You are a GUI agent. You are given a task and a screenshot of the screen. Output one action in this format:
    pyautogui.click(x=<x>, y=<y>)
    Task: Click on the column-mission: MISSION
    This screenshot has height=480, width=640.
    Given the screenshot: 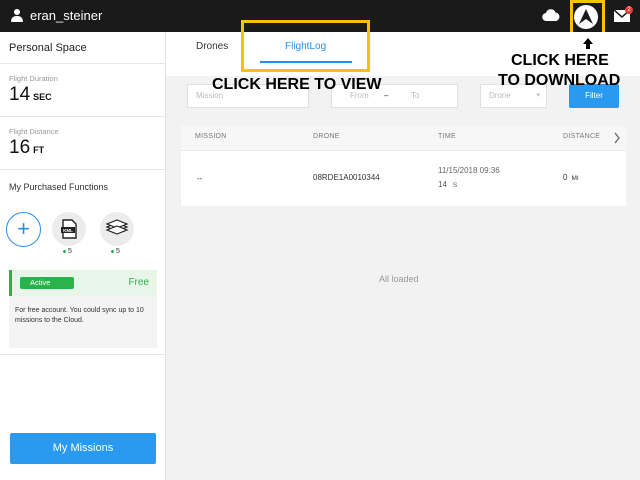 What is the action you would take?
    pyautogui.click(x=211, y=136)
    